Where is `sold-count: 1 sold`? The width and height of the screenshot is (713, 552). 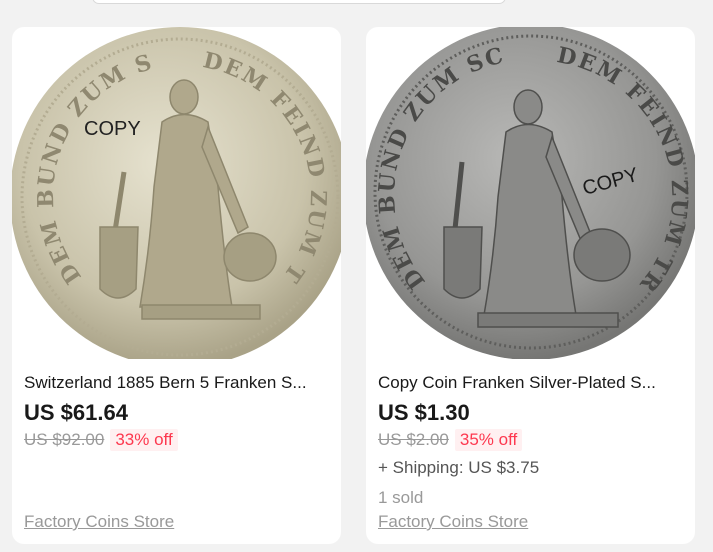 sold-count: 1 sold is located at coordinates (401, 497).